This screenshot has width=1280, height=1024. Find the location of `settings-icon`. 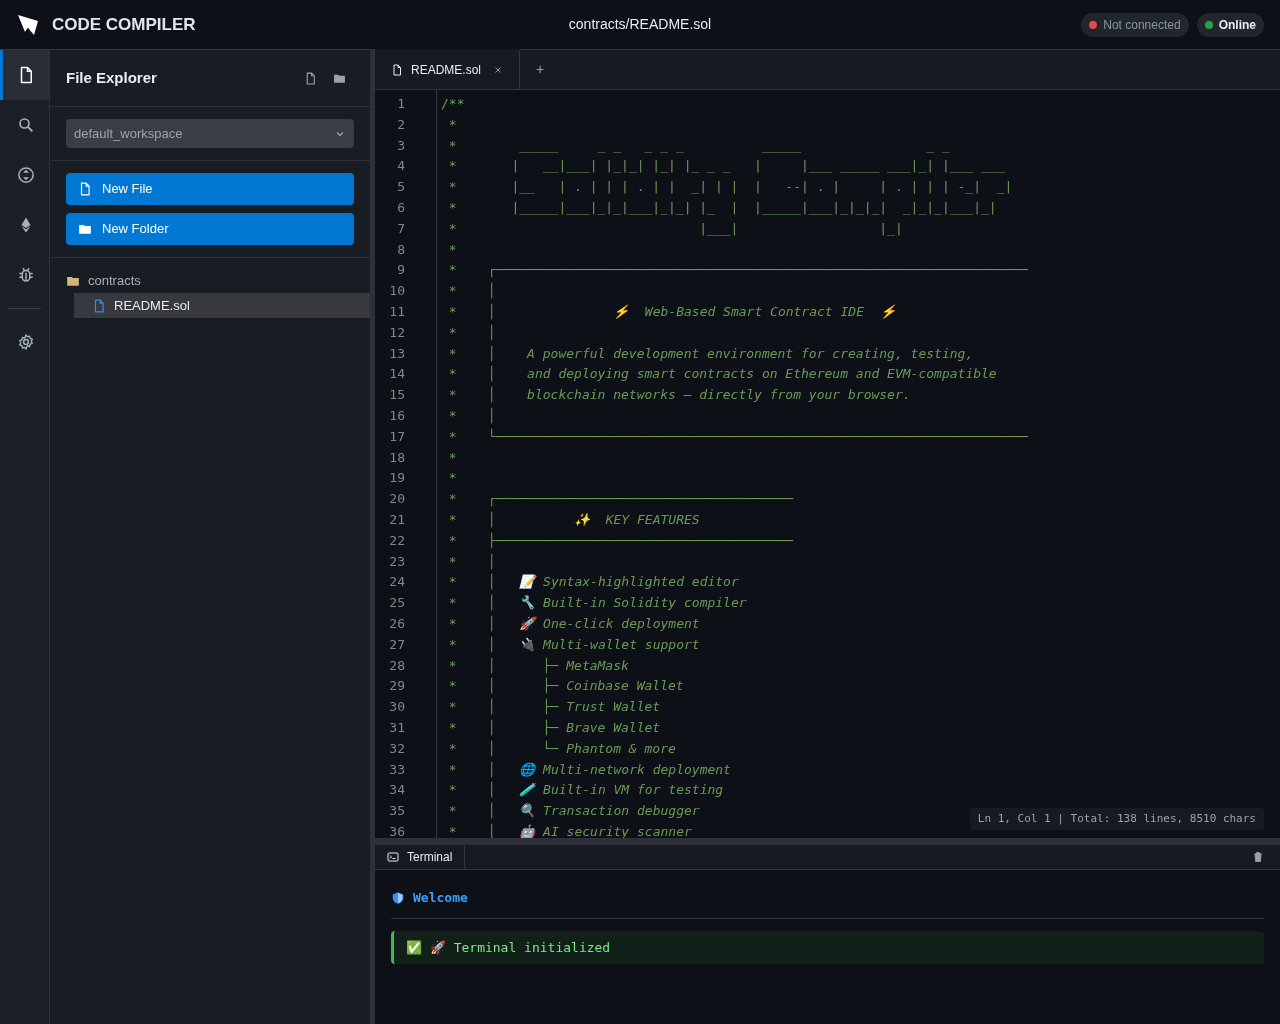

settings-icon is located at coordinates (26, 342).